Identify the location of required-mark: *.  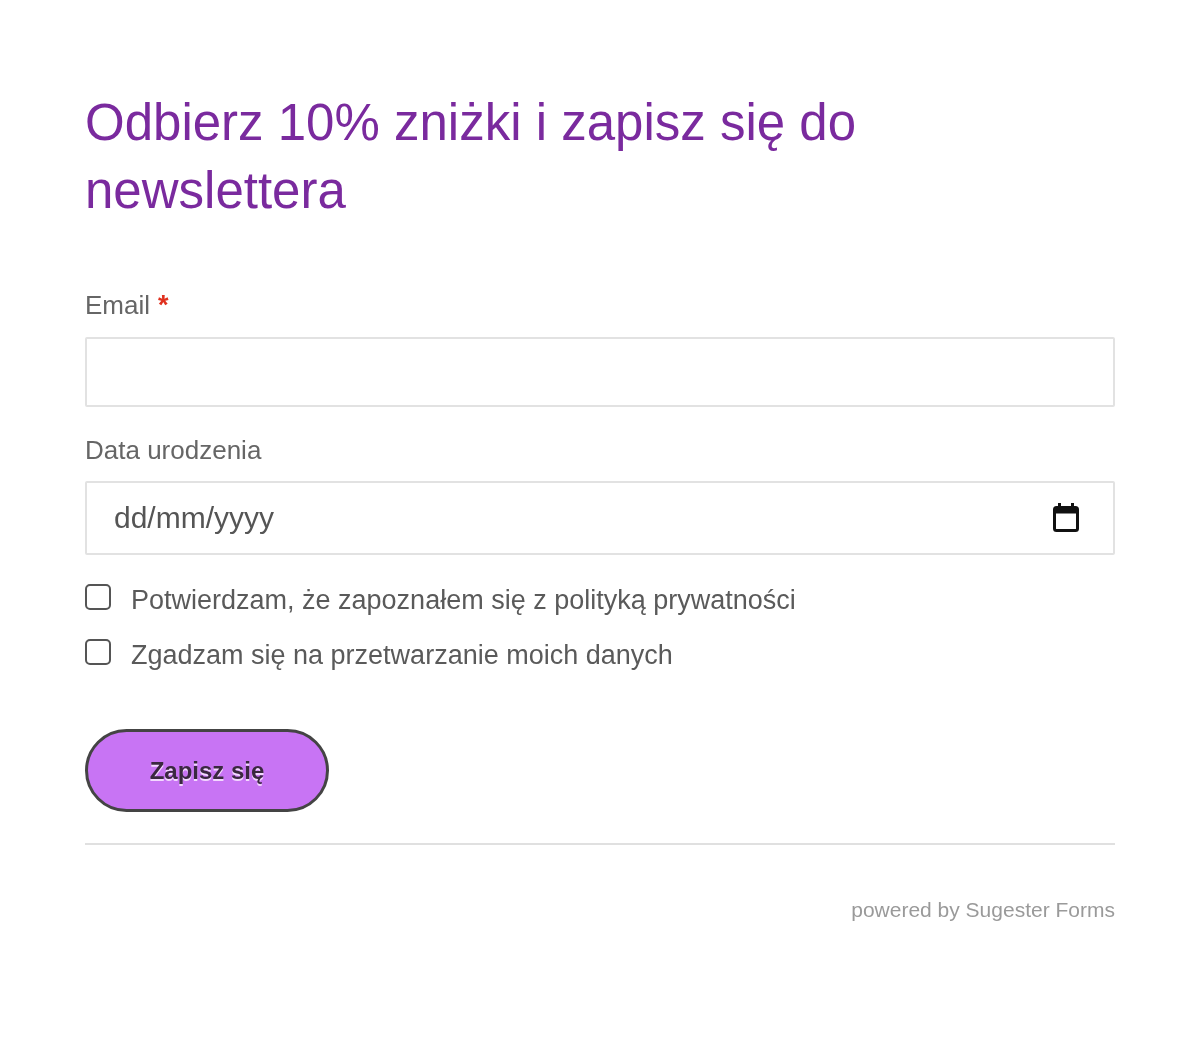
(163, 305).